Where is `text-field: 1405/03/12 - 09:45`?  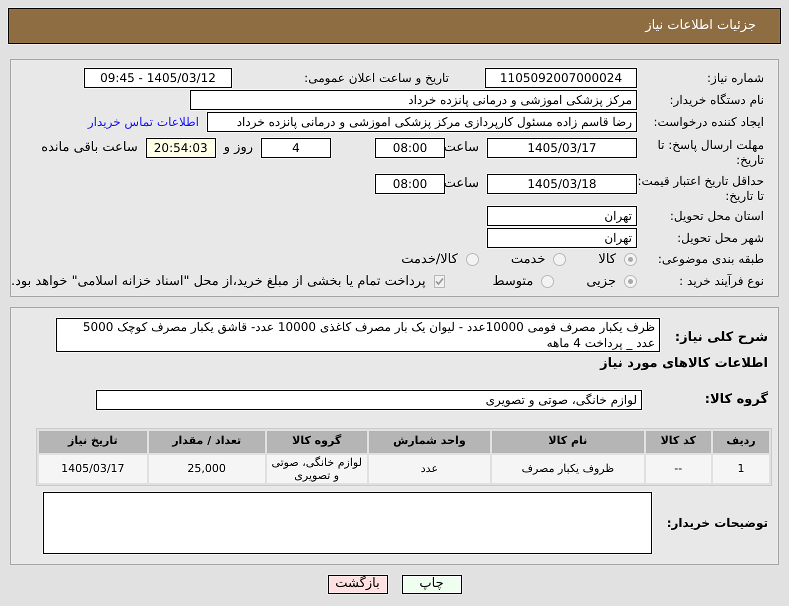
text-field: 1405/03/12 - 09:45 is located at coordinates (158, 78).